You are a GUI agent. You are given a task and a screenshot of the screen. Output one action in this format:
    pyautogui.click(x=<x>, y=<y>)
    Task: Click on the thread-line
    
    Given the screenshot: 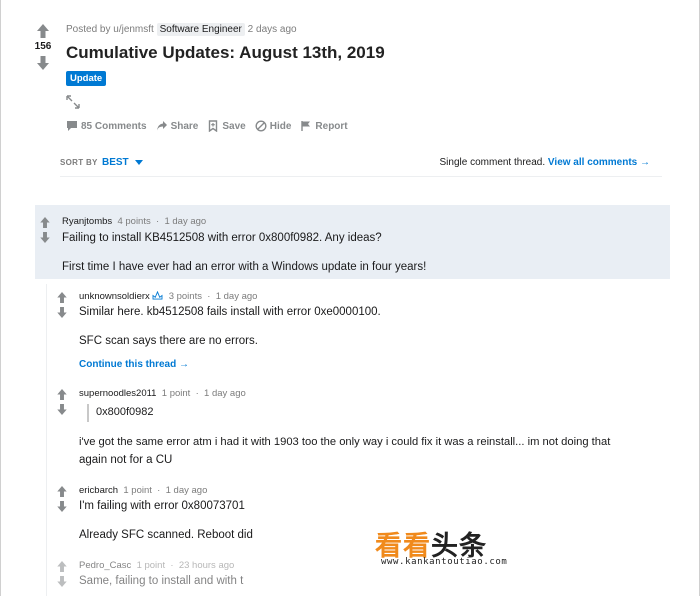 What is the action you would take?
    pyautogui.click(x=46, y=440)
    